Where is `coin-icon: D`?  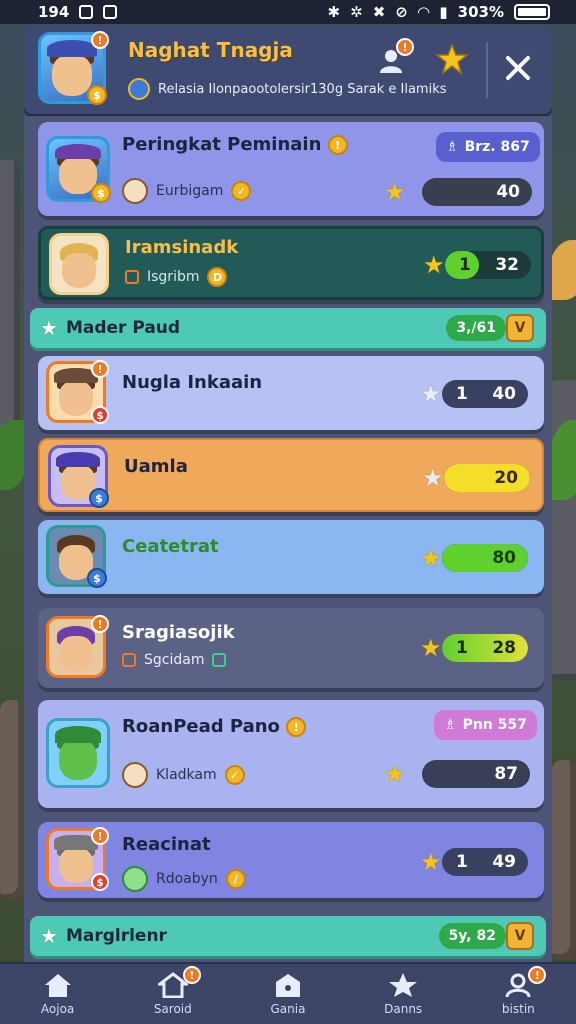 coin-icon: D is located at coordinates (217, 277).